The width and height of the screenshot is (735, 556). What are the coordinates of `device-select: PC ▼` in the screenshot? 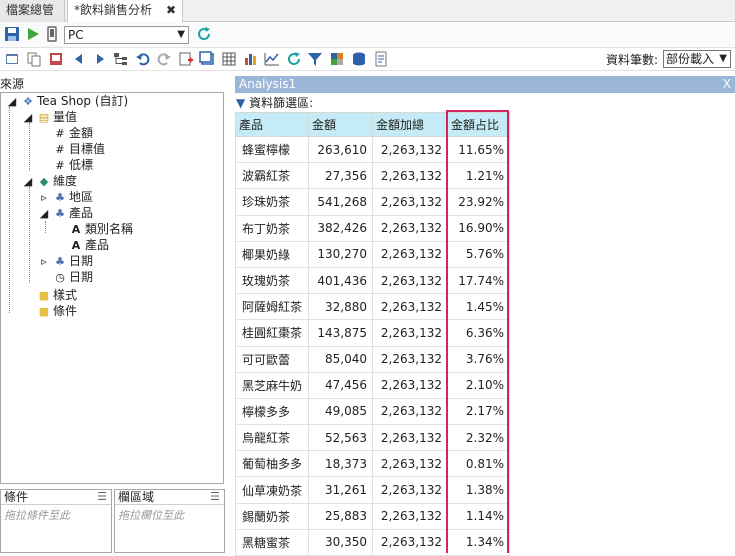 It's located at (126, 35).